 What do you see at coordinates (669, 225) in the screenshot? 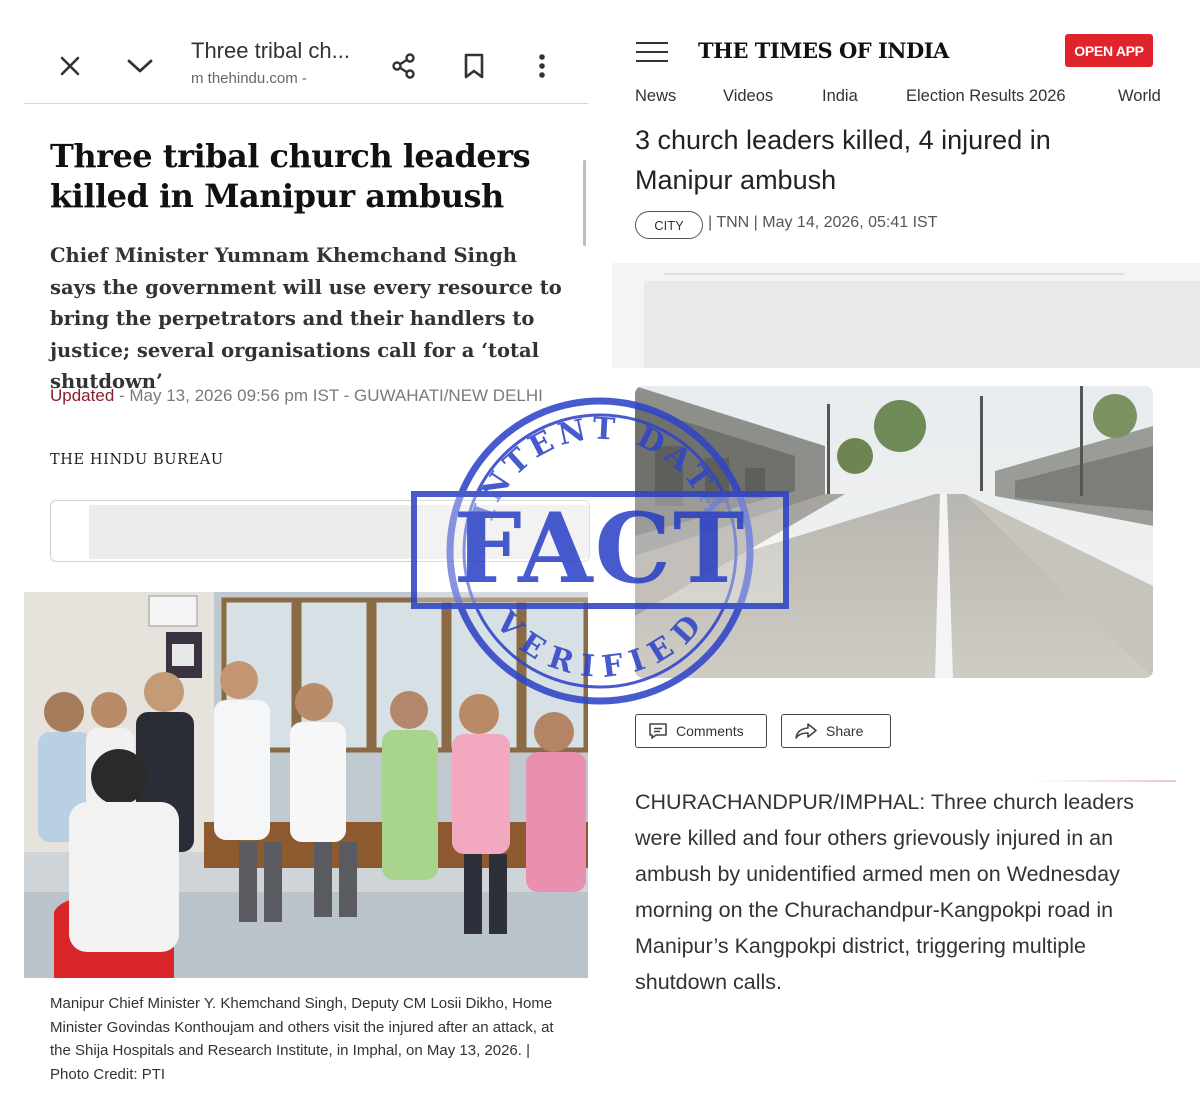
I see `category-tag: CITY` at bounding box center [669, 225].